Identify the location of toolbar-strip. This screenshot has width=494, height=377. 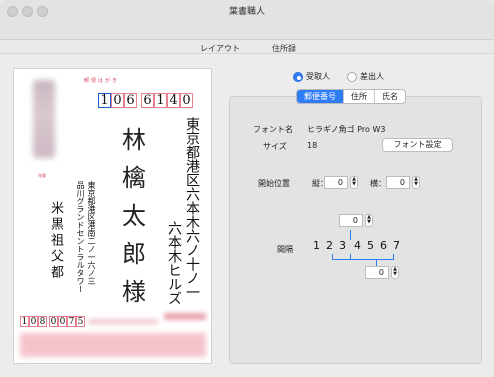
(247, 47).